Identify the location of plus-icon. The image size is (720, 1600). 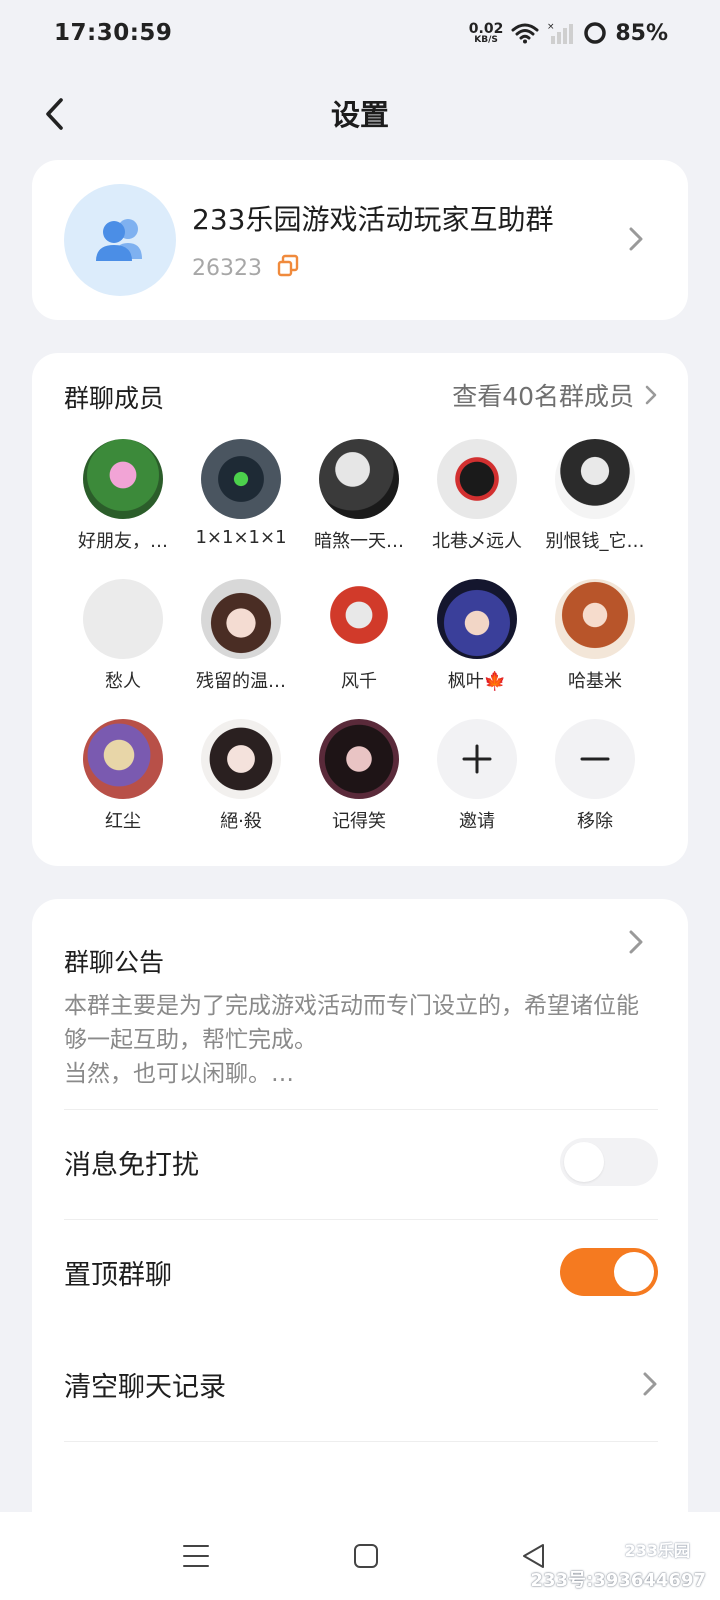
(477, 759).